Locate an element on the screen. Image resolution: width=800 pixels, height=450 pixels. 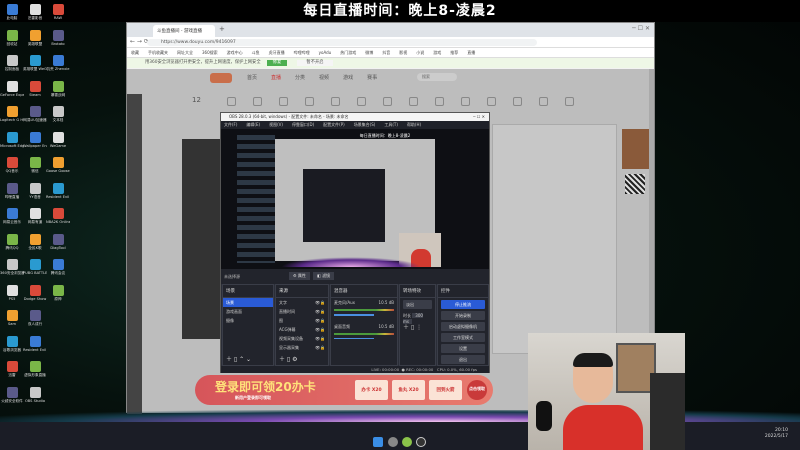
notice-dismiss-button: 暂不开启 is located at coordinates (315, 63).